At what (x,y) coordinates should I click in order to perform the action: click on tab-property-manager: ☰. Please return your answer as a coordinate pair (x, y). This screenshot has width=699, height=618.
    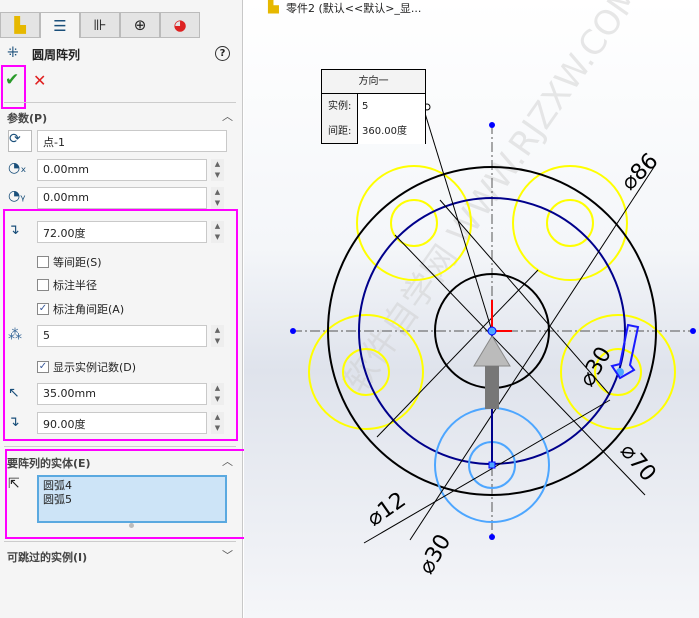
    Looking at the image, I should click on (60, 25).